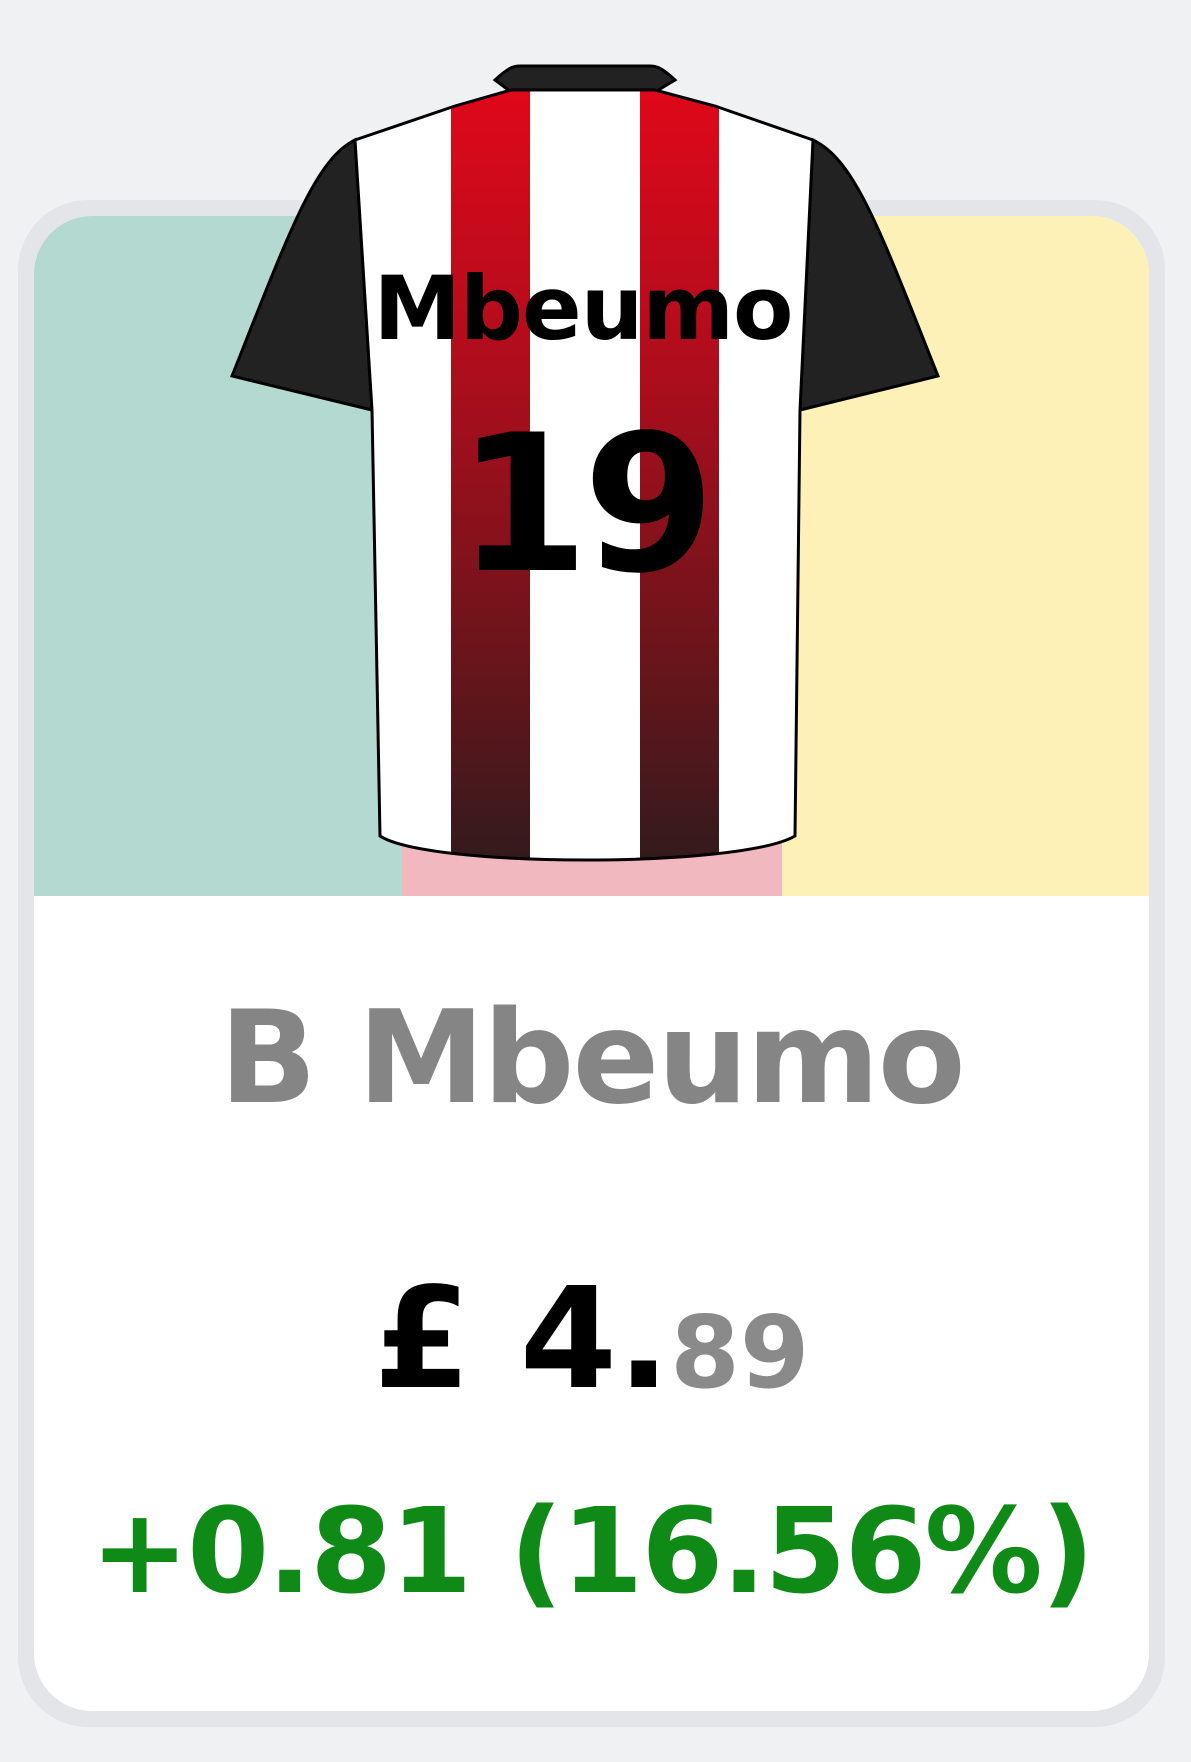  I want to click on collar, so click(585, 79).